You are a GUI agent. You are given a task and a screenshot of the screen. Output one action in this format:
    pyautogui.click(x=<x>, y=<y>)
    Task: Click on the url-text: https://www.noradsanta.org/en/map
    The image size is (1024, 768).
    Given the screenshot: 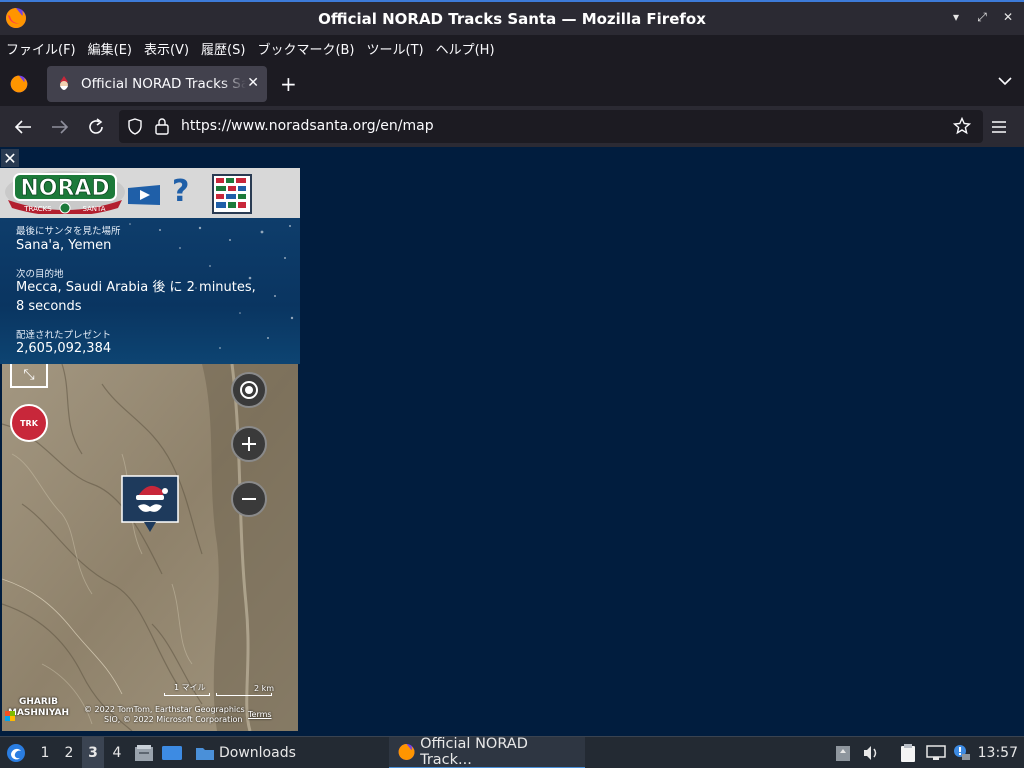 What is the action you would take?
    pyautogui.click(x=307, y=126)
    